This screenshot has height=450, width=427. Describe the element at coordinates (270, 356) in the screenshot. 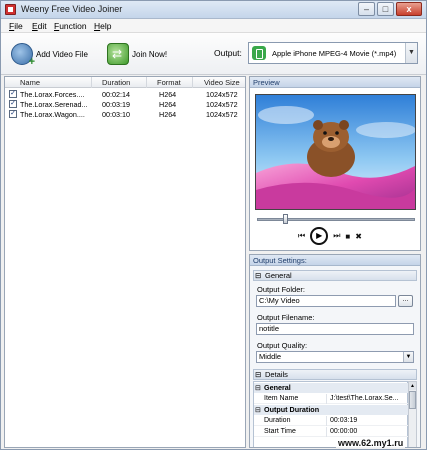

I see `output-quality-value: Middle` at that location.